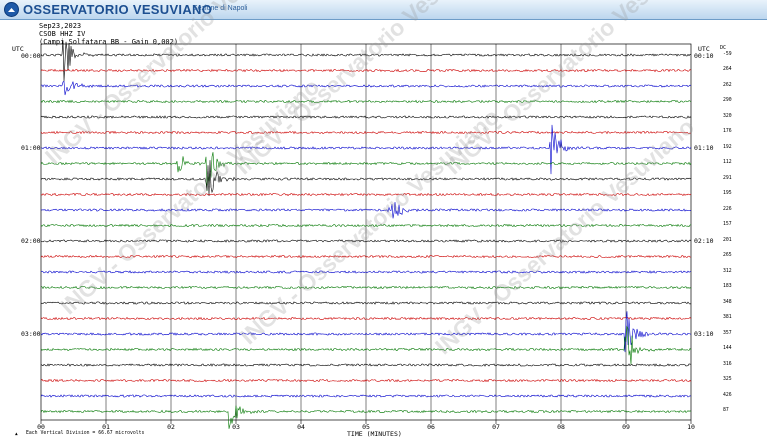 The image size is (767, 440). Describe the element at coordinates (626, 427) in the screenshot. I see `x-tick-label: 09` at that location.